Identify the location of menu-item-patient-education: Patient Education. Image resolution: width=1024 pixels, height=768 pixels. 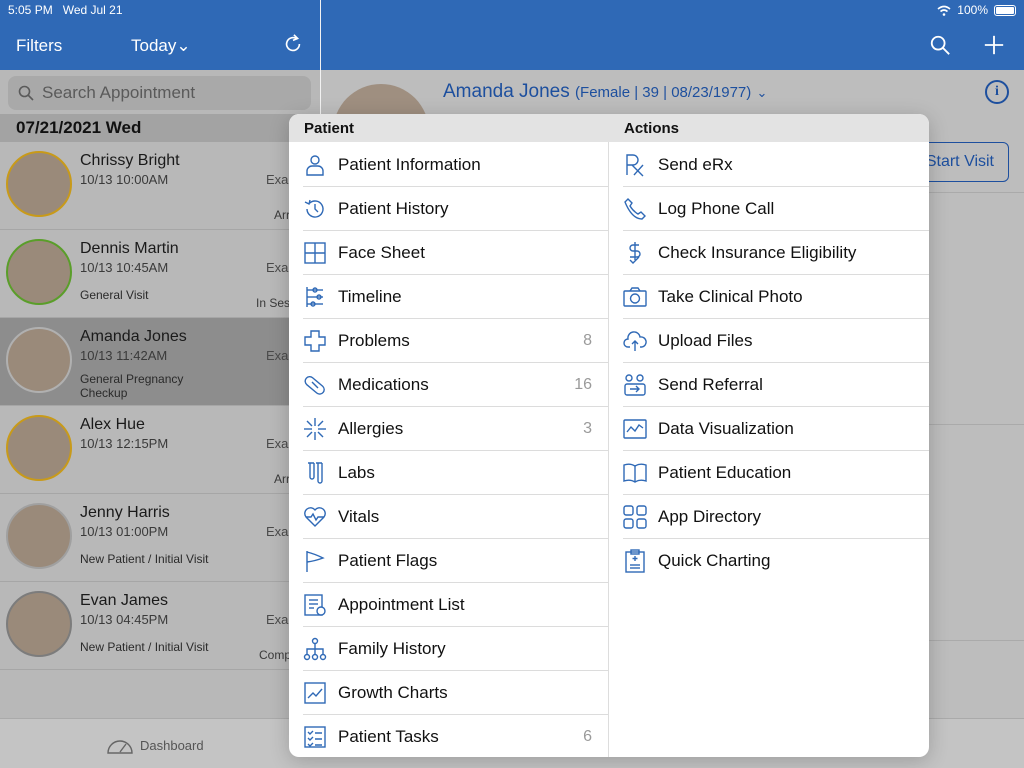
(769, 473).